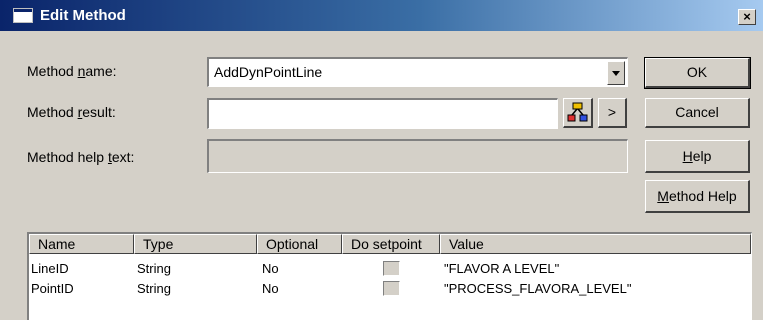 Image resolution: width=763 pixels, height=320 pixels. I want to click on method-result-label: Method result:, so click(71, 112).